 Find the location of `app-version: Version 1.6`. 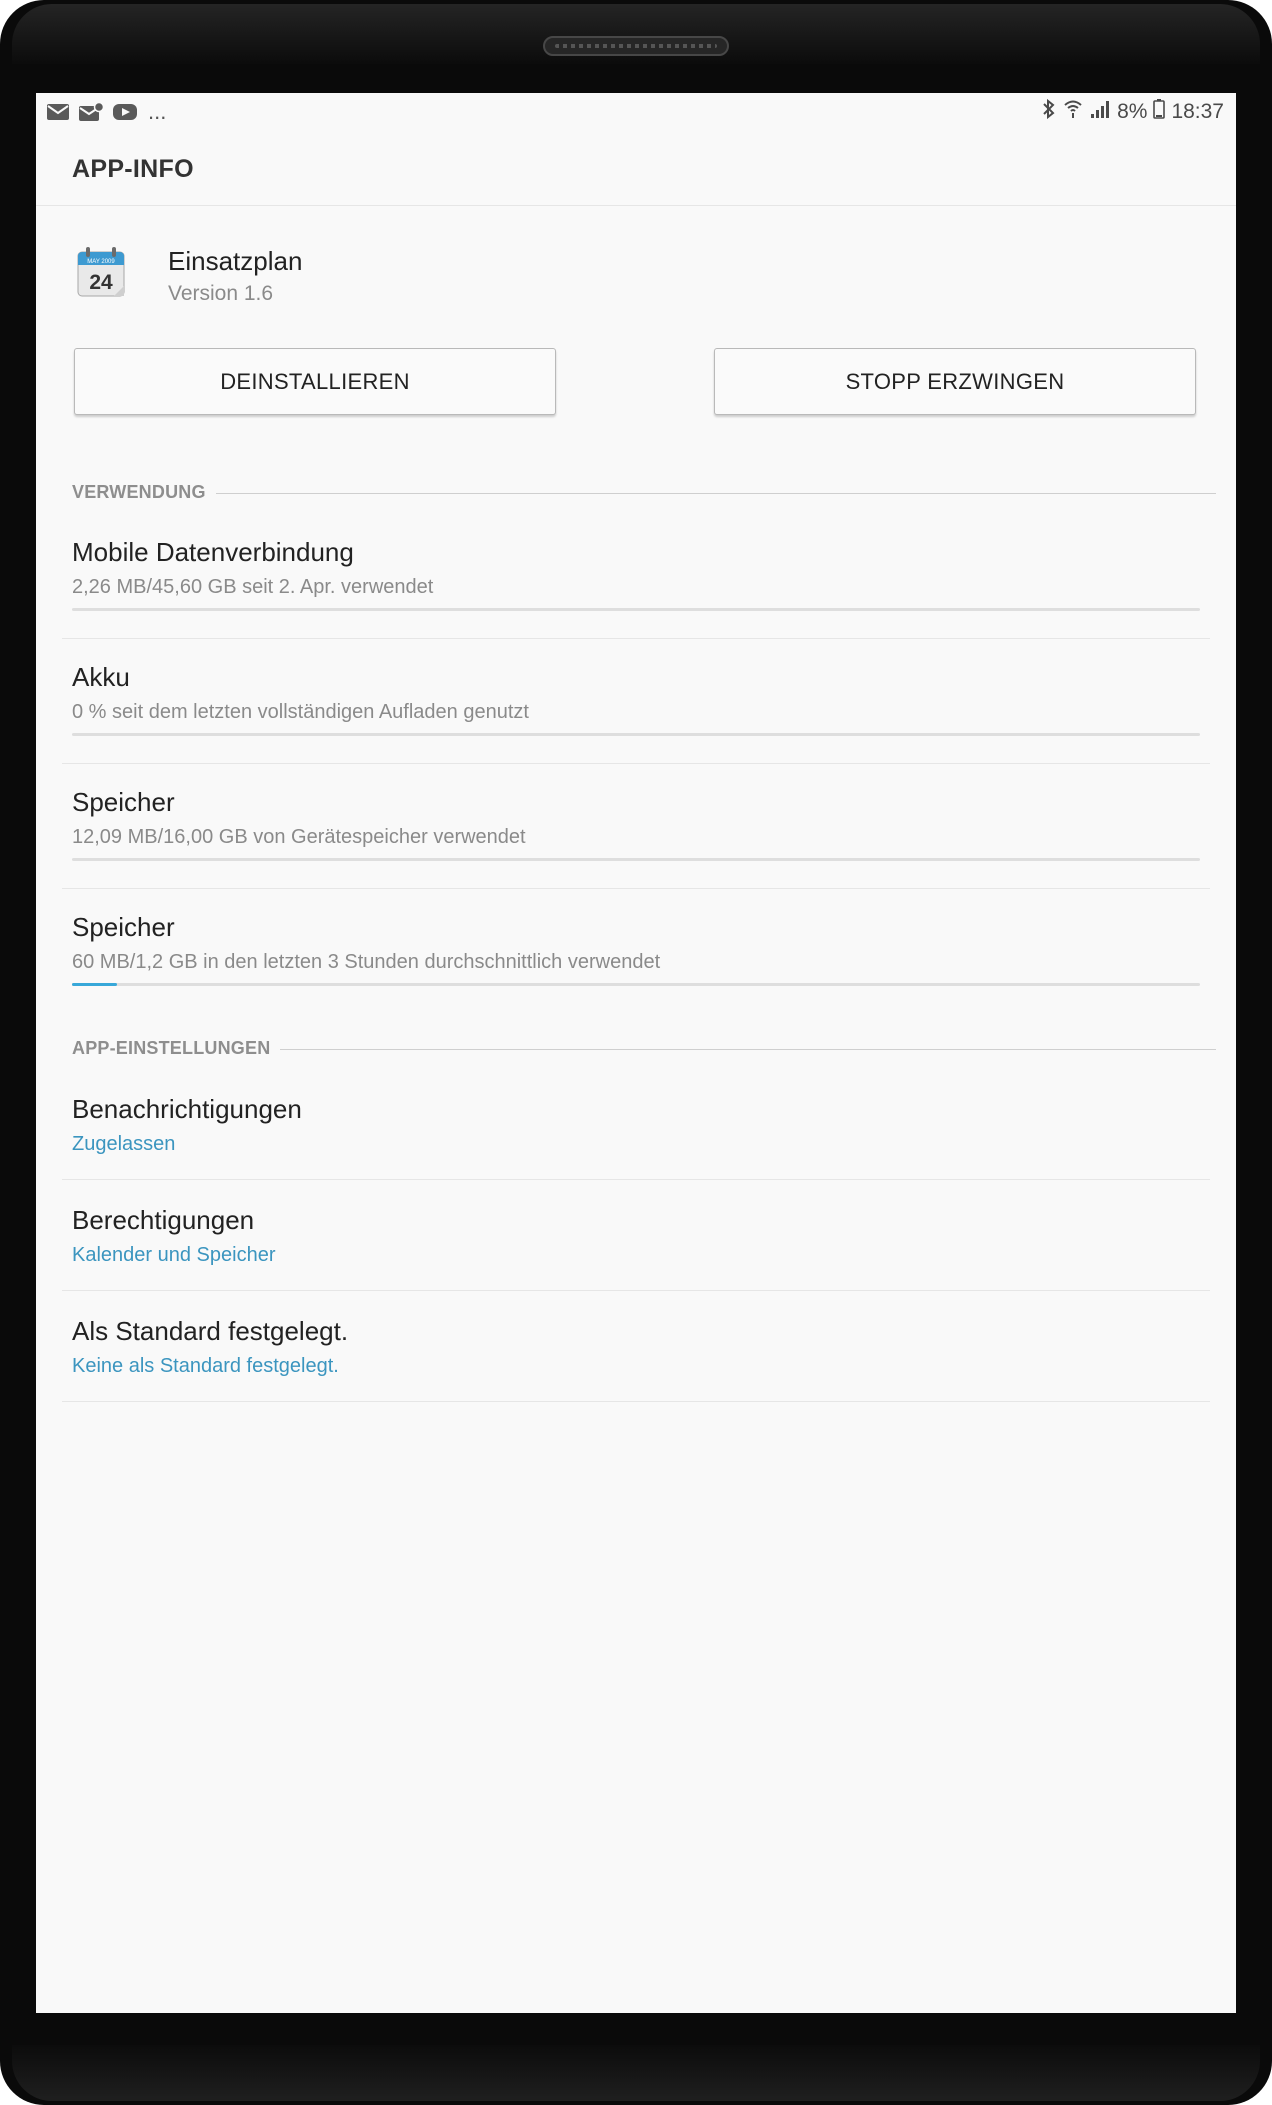

app-version: Version 1.6 is located at coordinates (221, 293).